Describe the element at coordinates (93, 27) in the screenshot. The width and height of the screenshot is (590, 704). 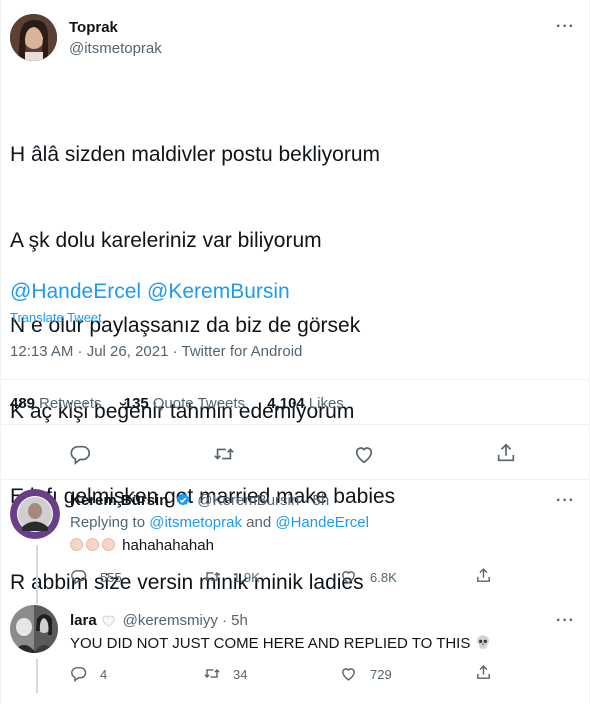
I see `author-name: Toprak` at that location.